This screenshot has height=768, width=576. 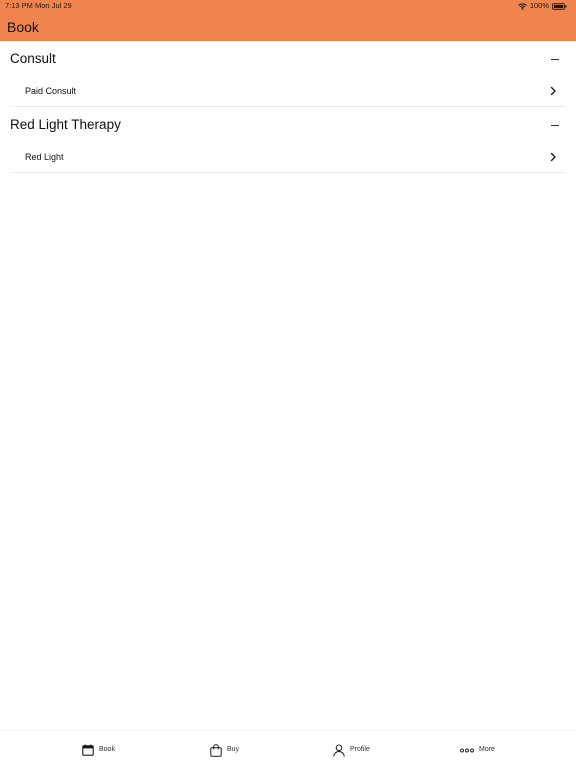 What do you see at coordinates (38, 5) in the screenshot?
I see `status-time: 7:13 PM Mon Jul 29` at bounding box center [38, 5].